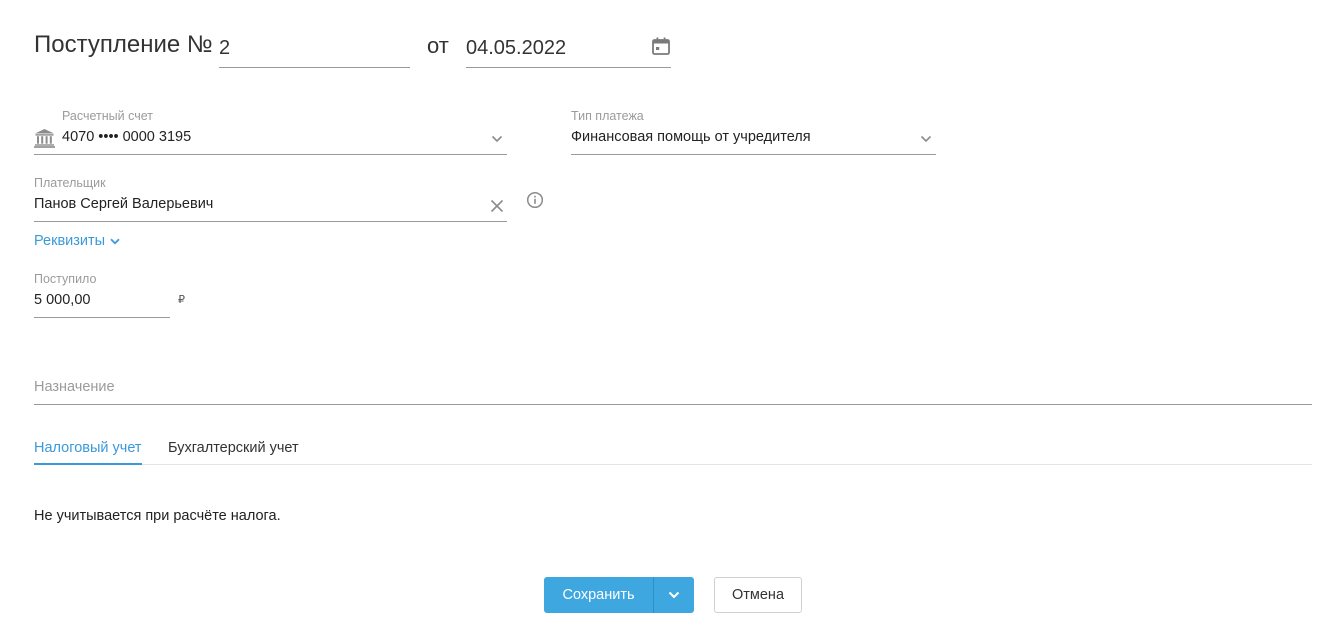 The width and height of the screenshot is (1329, 642). I want to click on cancel-button: Отмена, so click(758, 595).